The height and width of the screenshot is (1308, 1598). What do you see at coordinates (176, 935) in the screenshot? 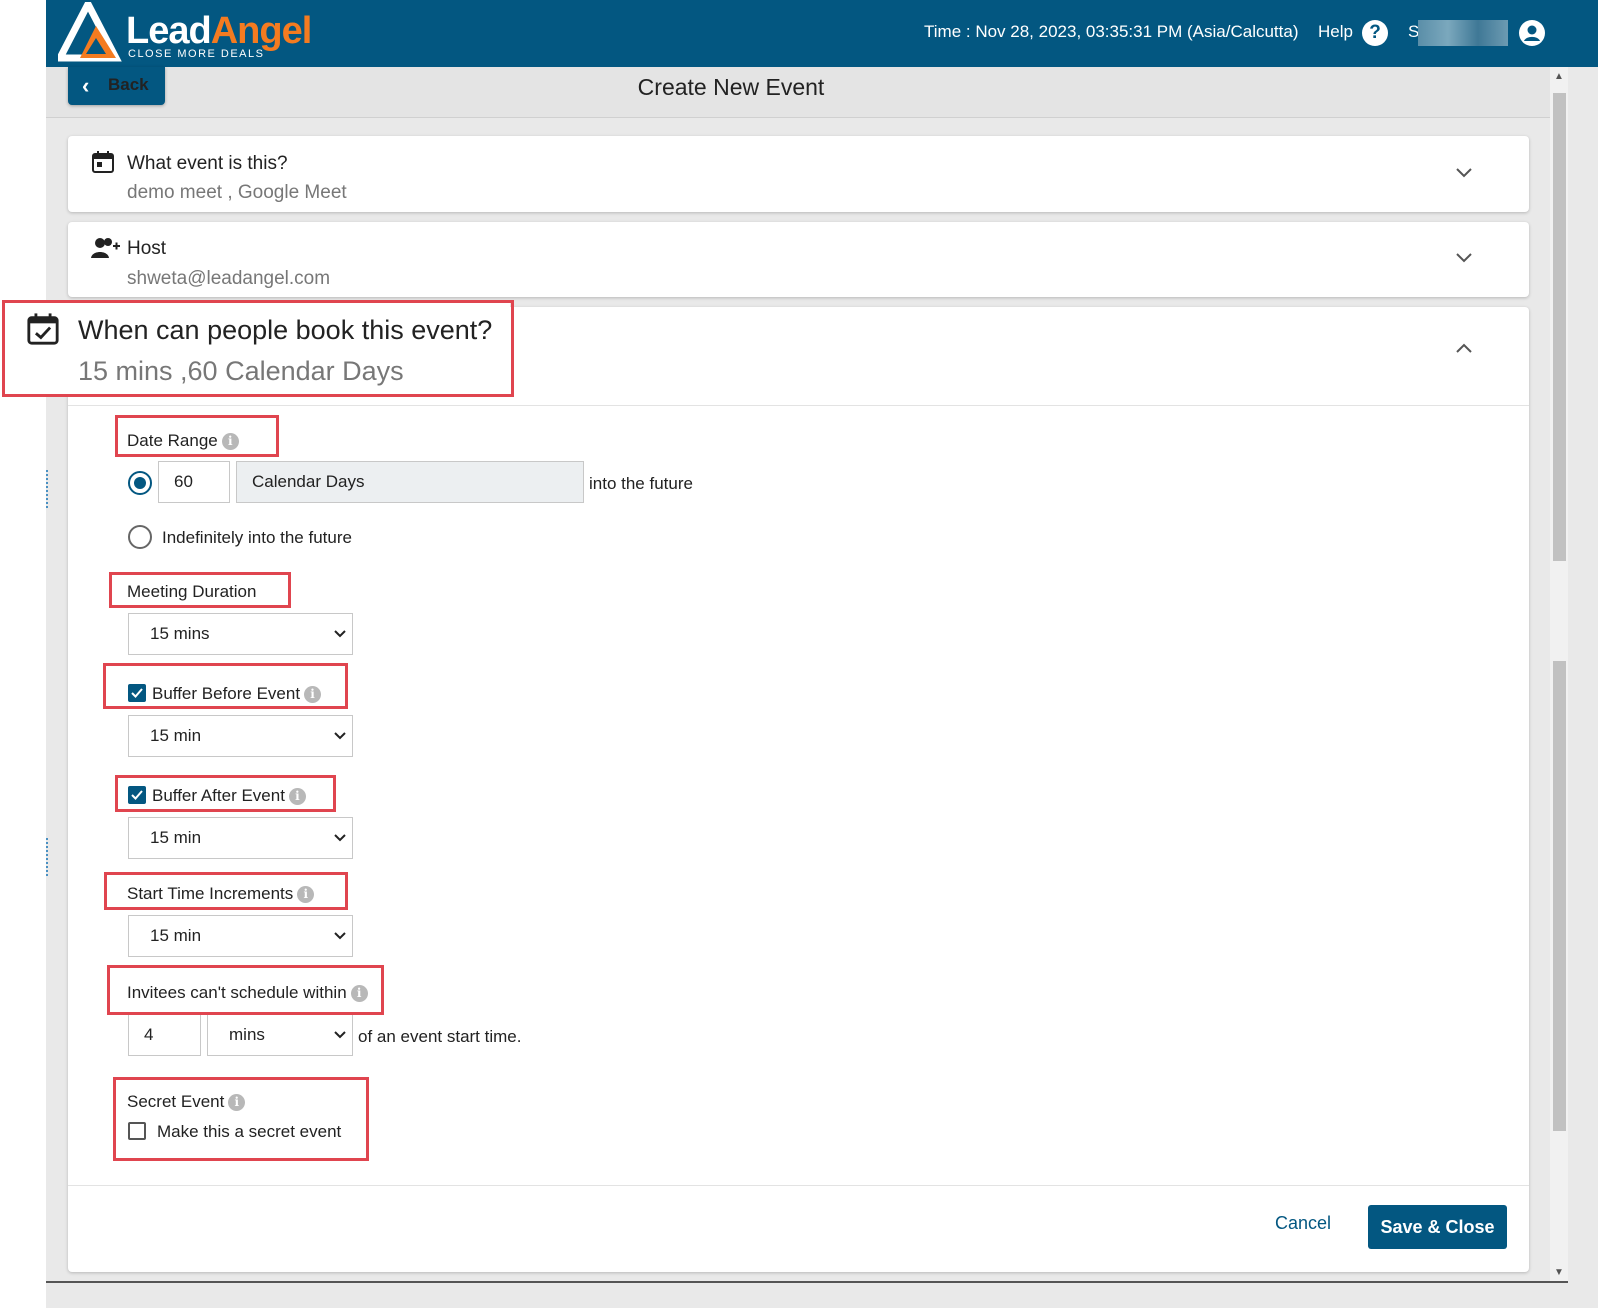
I see `start-increments-value: 15 min` at bounding box center [176, 935].